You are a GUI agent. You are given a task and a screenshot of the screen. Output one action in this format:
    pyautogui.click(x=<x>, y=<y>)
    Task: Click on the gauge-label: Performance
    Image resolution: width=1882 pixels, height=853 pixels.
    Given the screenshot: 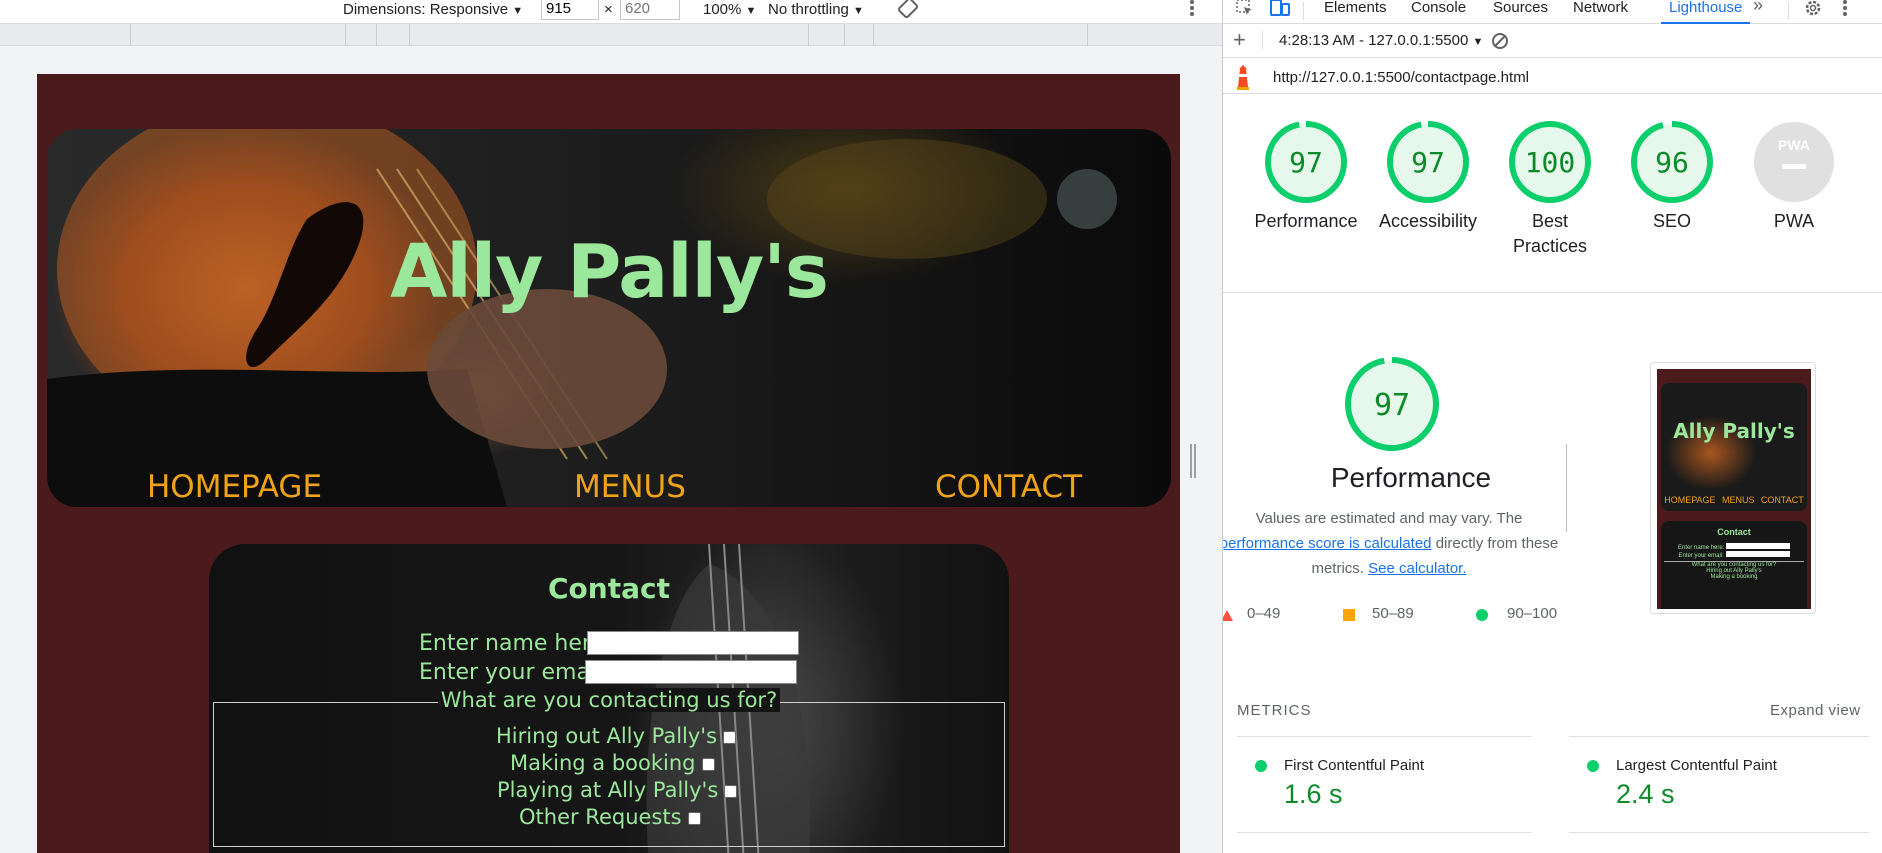 What is the action you would take?
    pyautogui.click(x=1306, y=221)
    